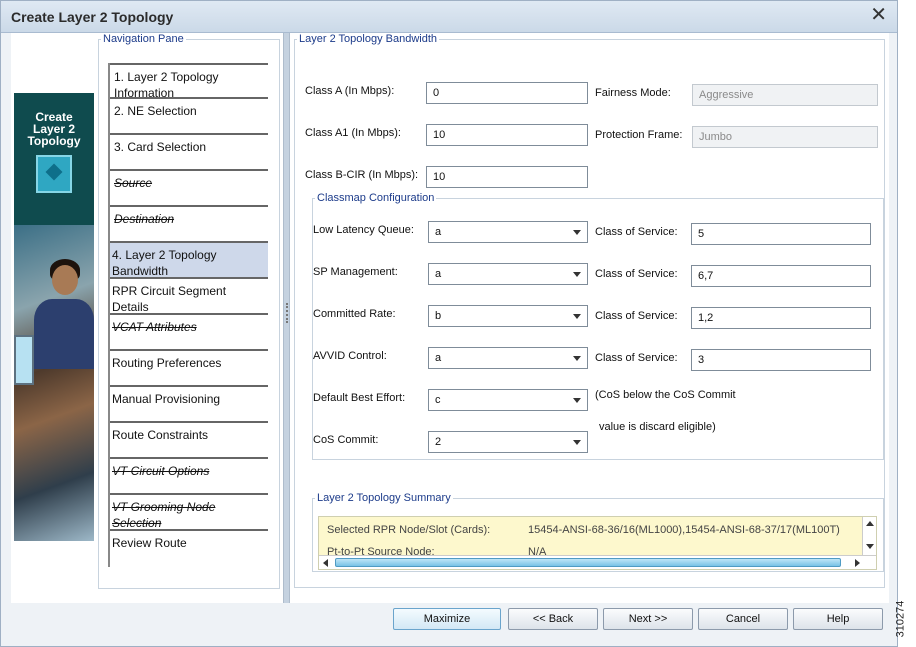 This screenshot has height=647, width=916. What do you see at coordinates (657, 427) in the screenshot?
I see `cos-commit-note-line: value is discard eligible)` at bounding box center [657, 427].